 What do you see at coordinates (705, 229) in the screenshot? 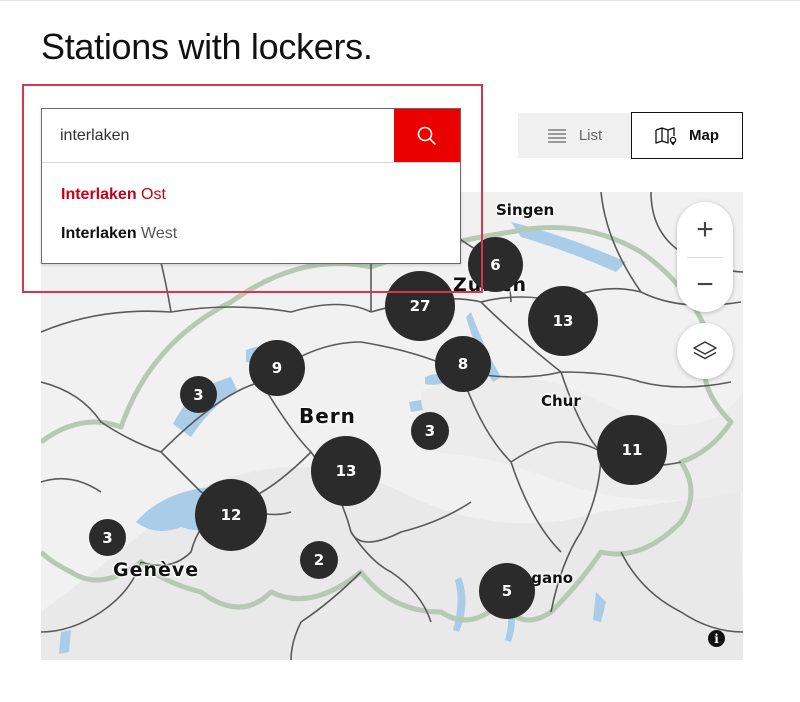
I see `zoom-in-button: +` at bounding box center [705, 229].